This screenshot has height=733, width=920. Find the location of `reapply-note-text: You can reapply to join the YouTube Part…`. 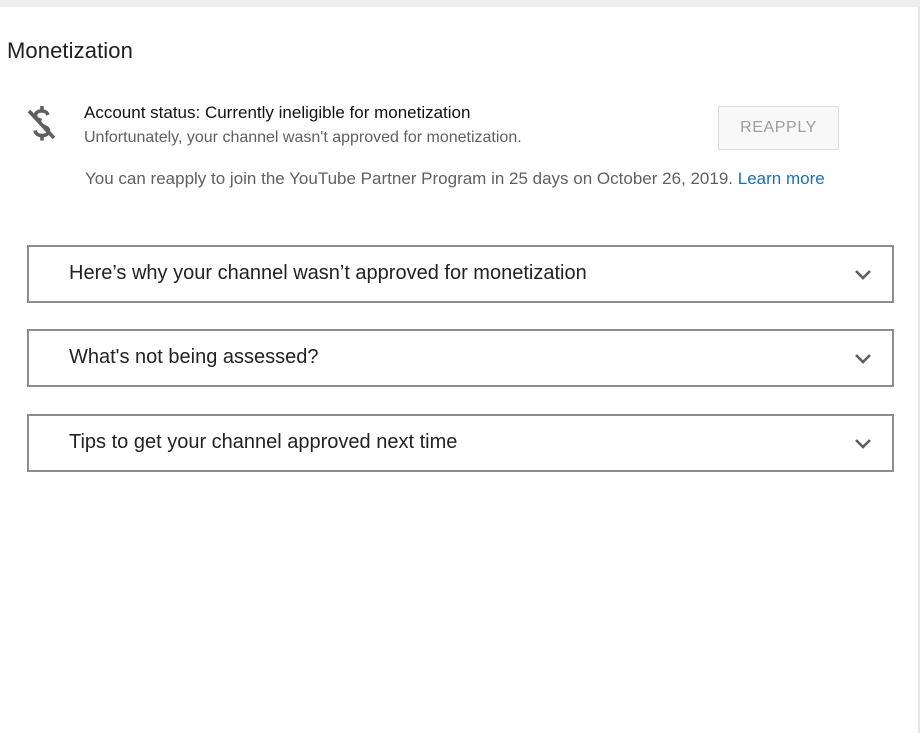

reapply-note-text: You can reapply to join the YouTube Part… is located at coordinates (409, 178).